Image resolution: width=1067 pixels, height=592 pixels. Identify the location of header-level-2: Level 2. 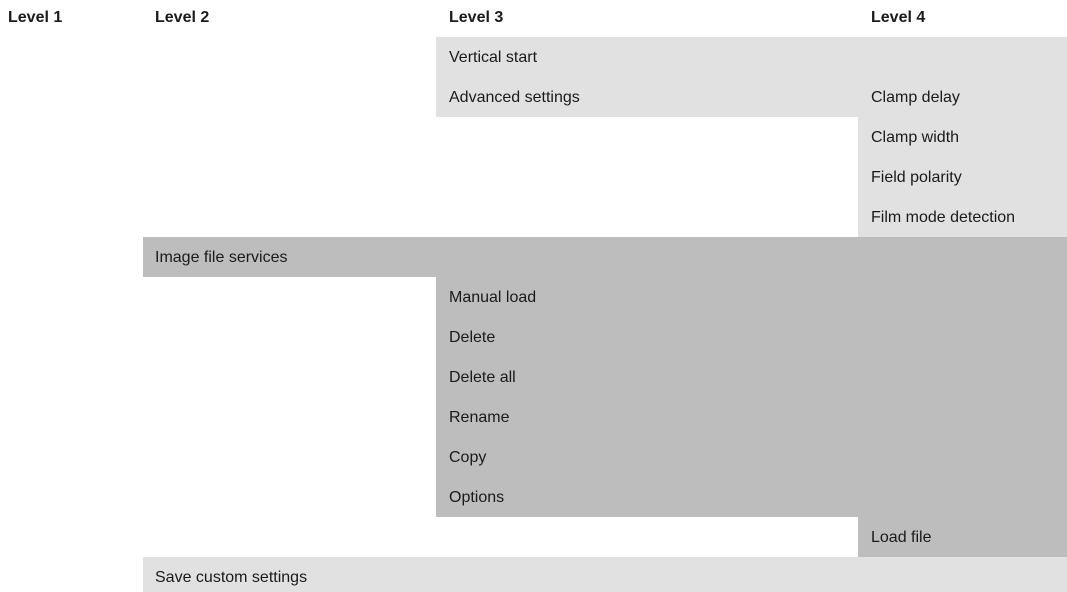
(182, 17).